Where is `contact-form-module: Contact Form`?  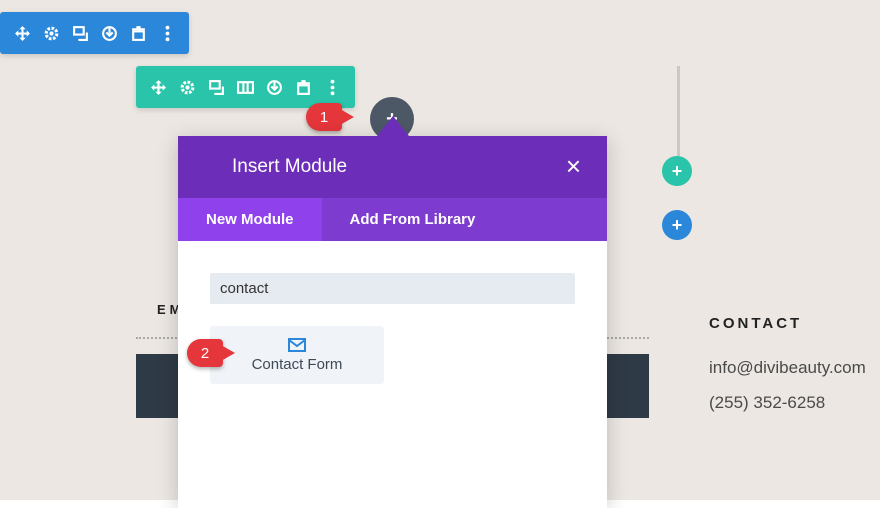 contact-form-module: Contact Form is located at coordinates (297, 355).